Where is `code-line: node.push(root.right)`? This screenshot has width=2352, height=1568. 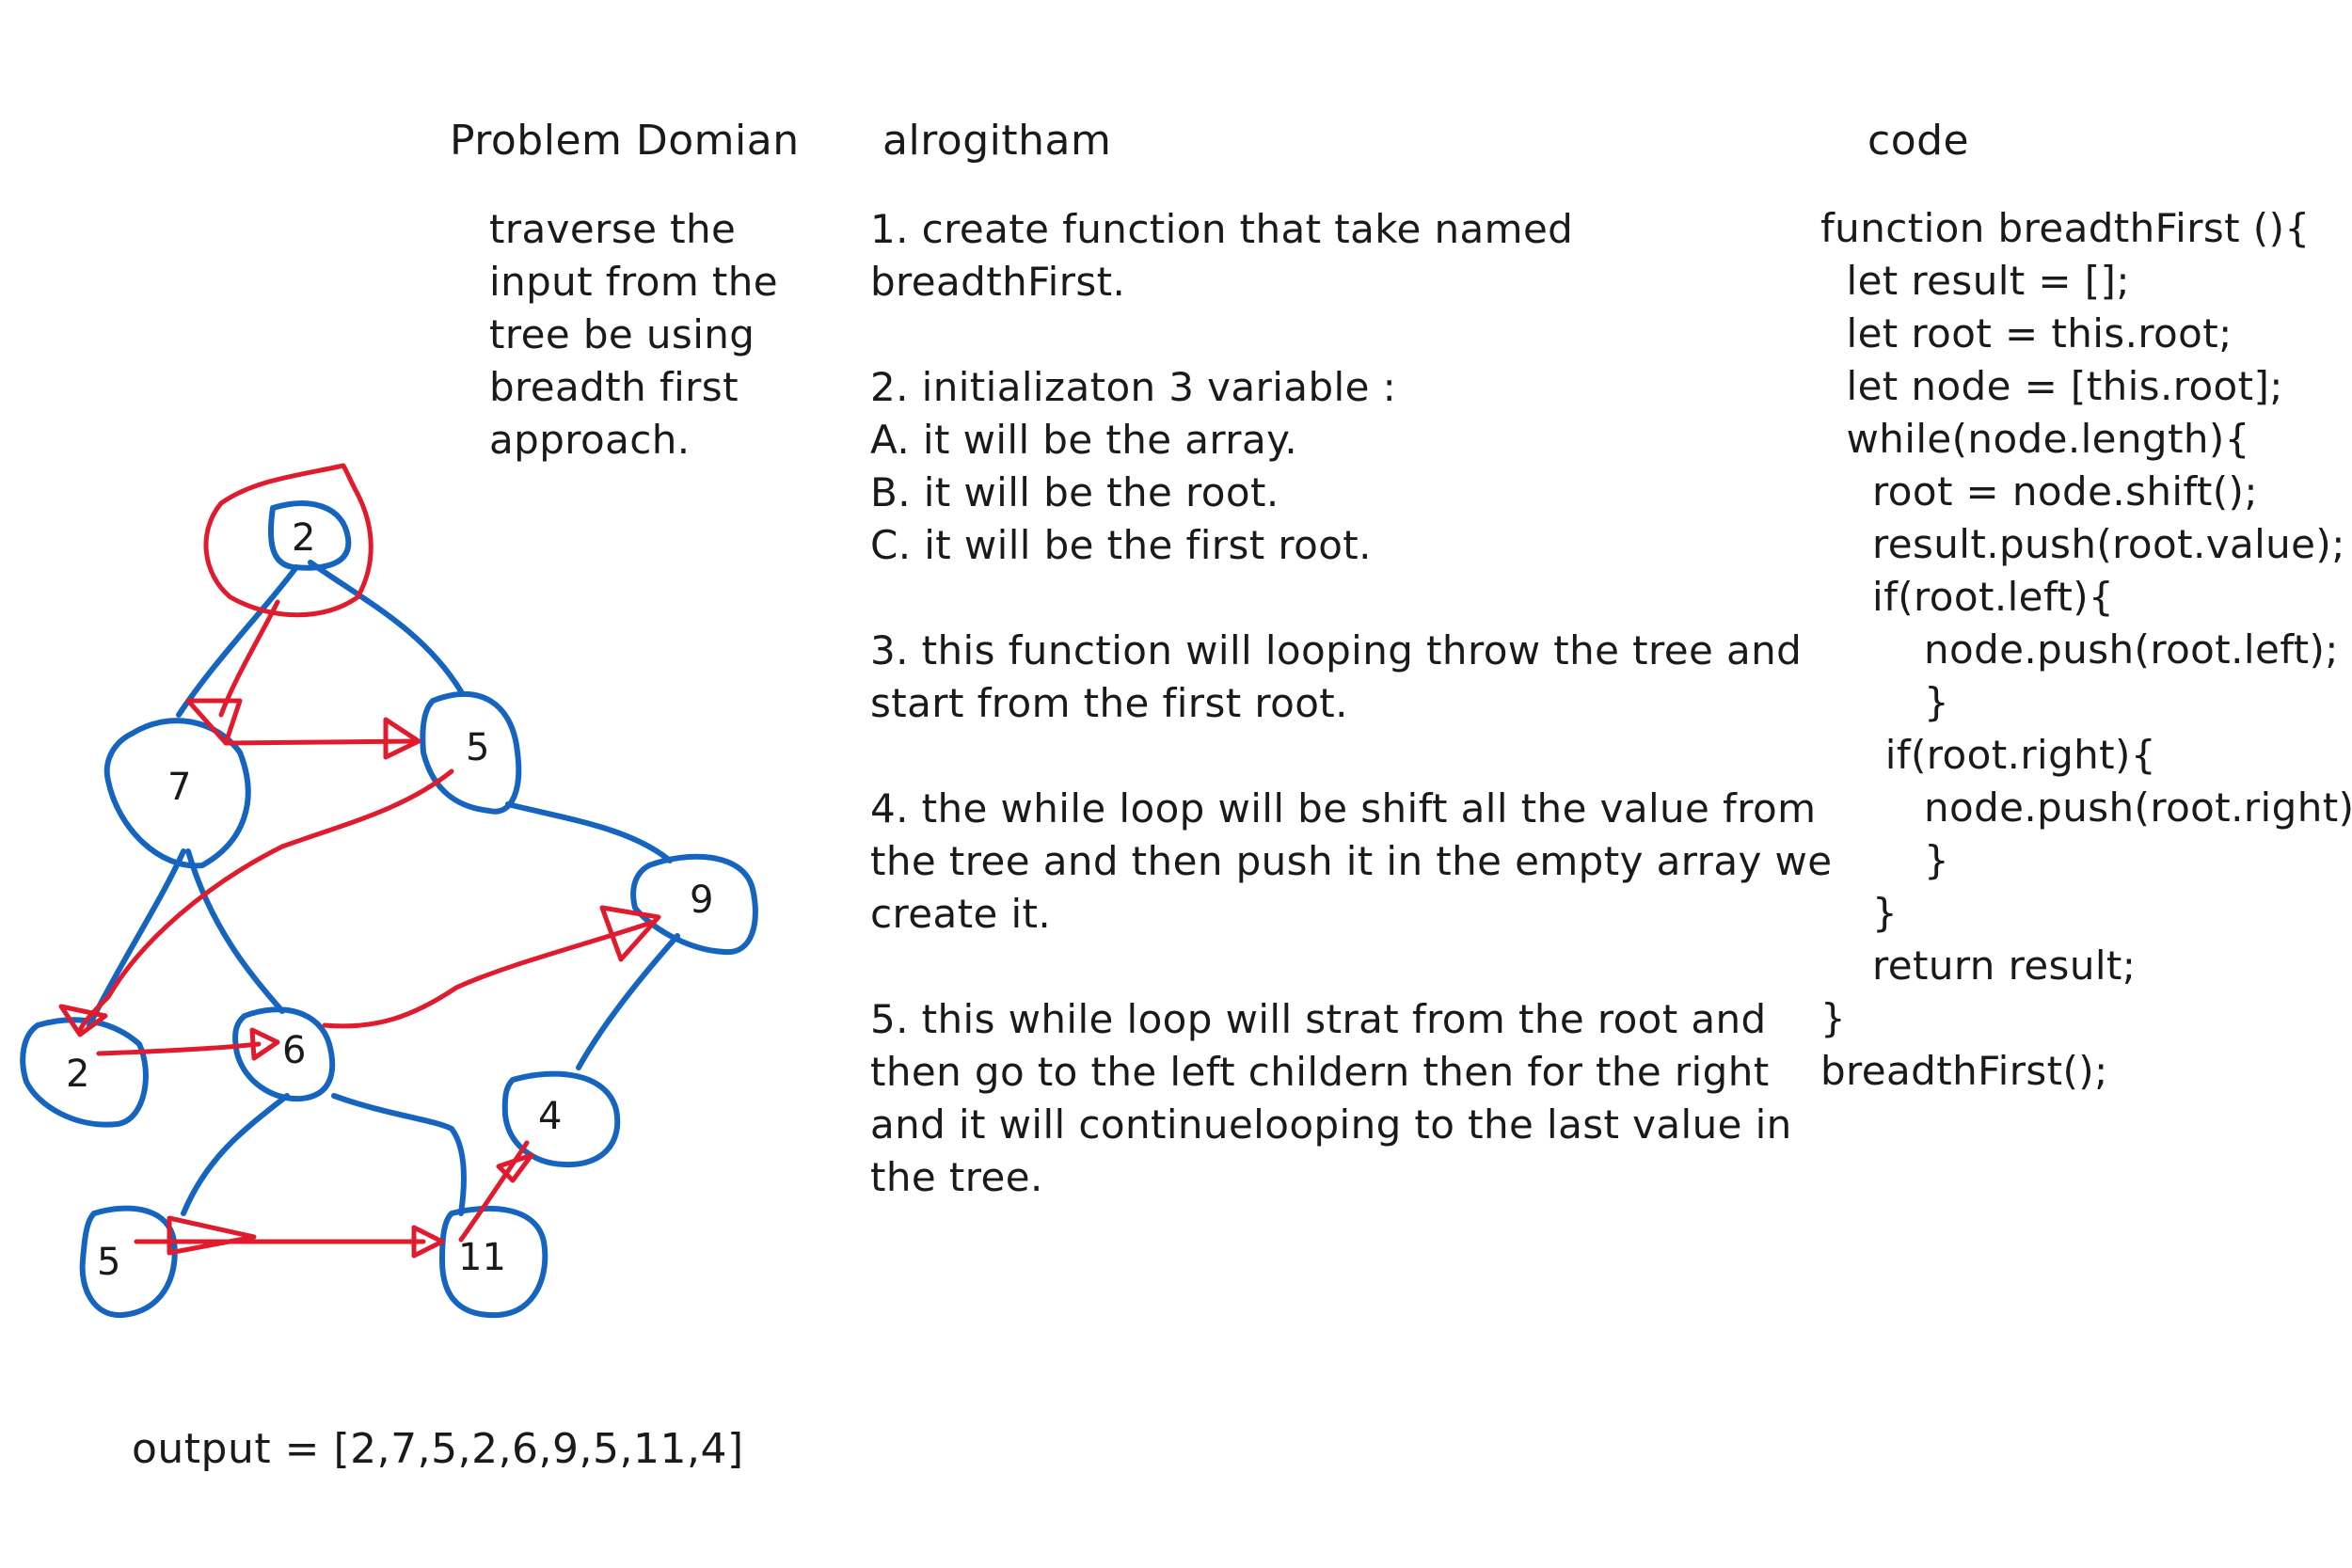
code-line: node.push(root.right) is located at coordinates (2086, 808).